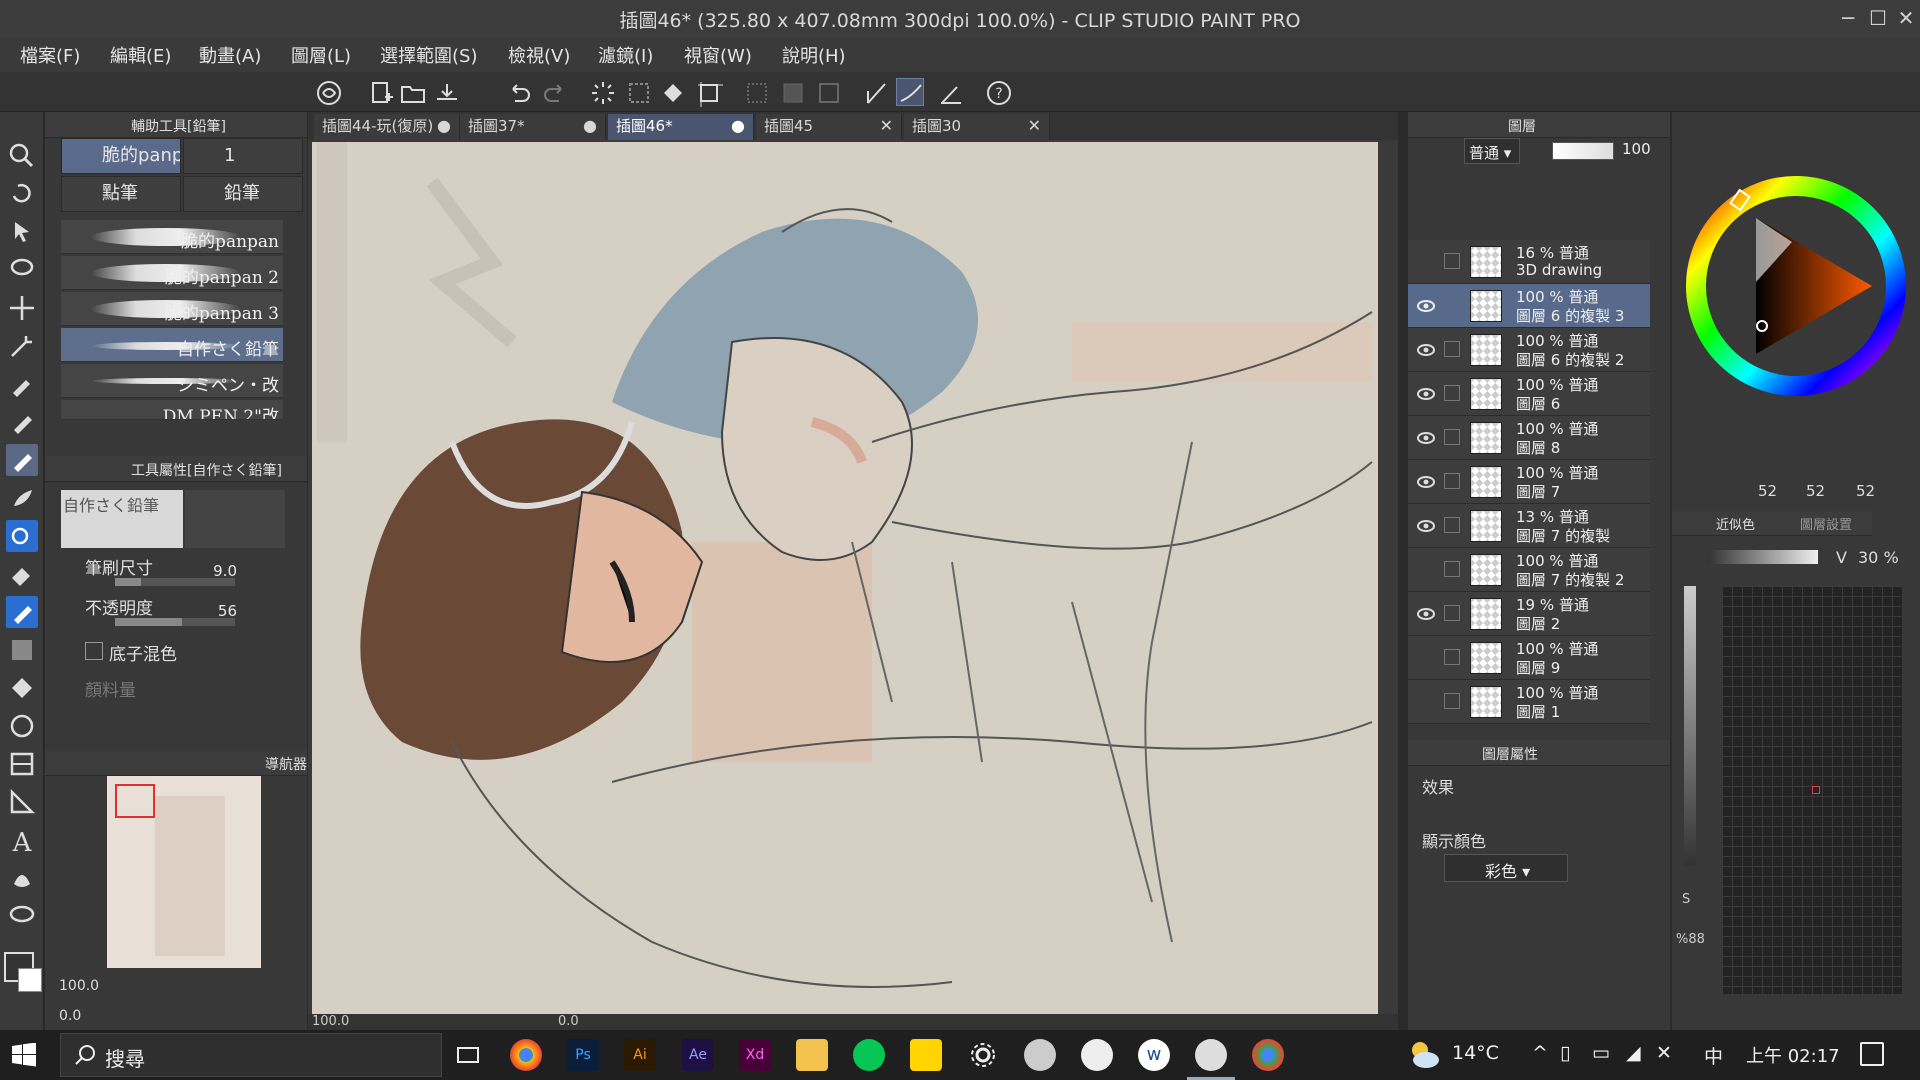  Describe the element at coordinates (22, 688) in the screenshot. I see `fill-tool-icon` at that location.